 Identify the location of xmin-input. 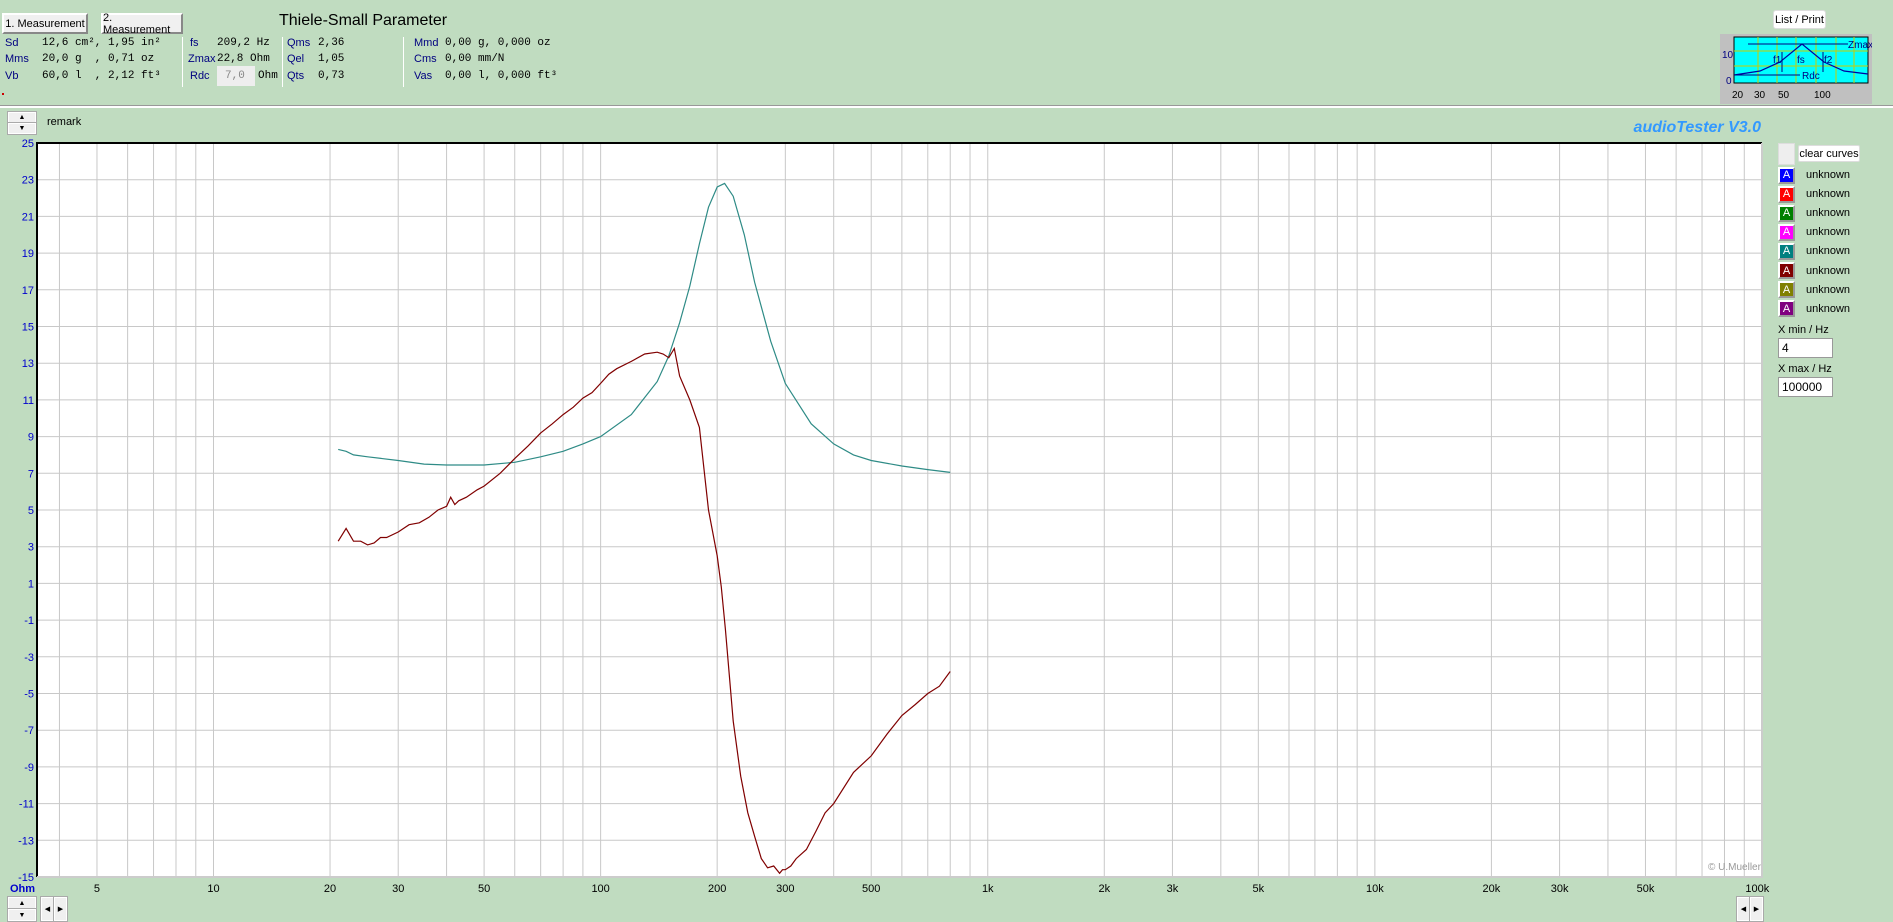
(1805, 348).